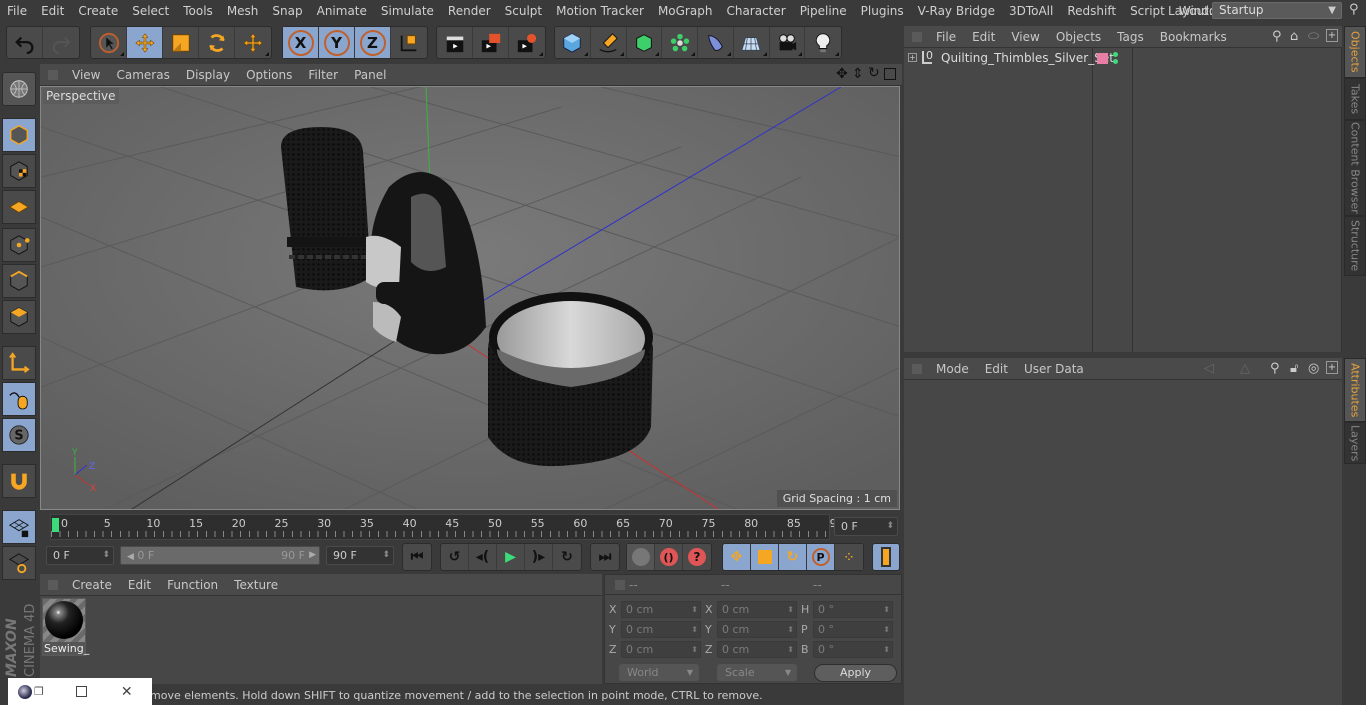 The height and width of the screenshot is (705, 1366). I want to click on x-axis-button: X, so click(301, 42).